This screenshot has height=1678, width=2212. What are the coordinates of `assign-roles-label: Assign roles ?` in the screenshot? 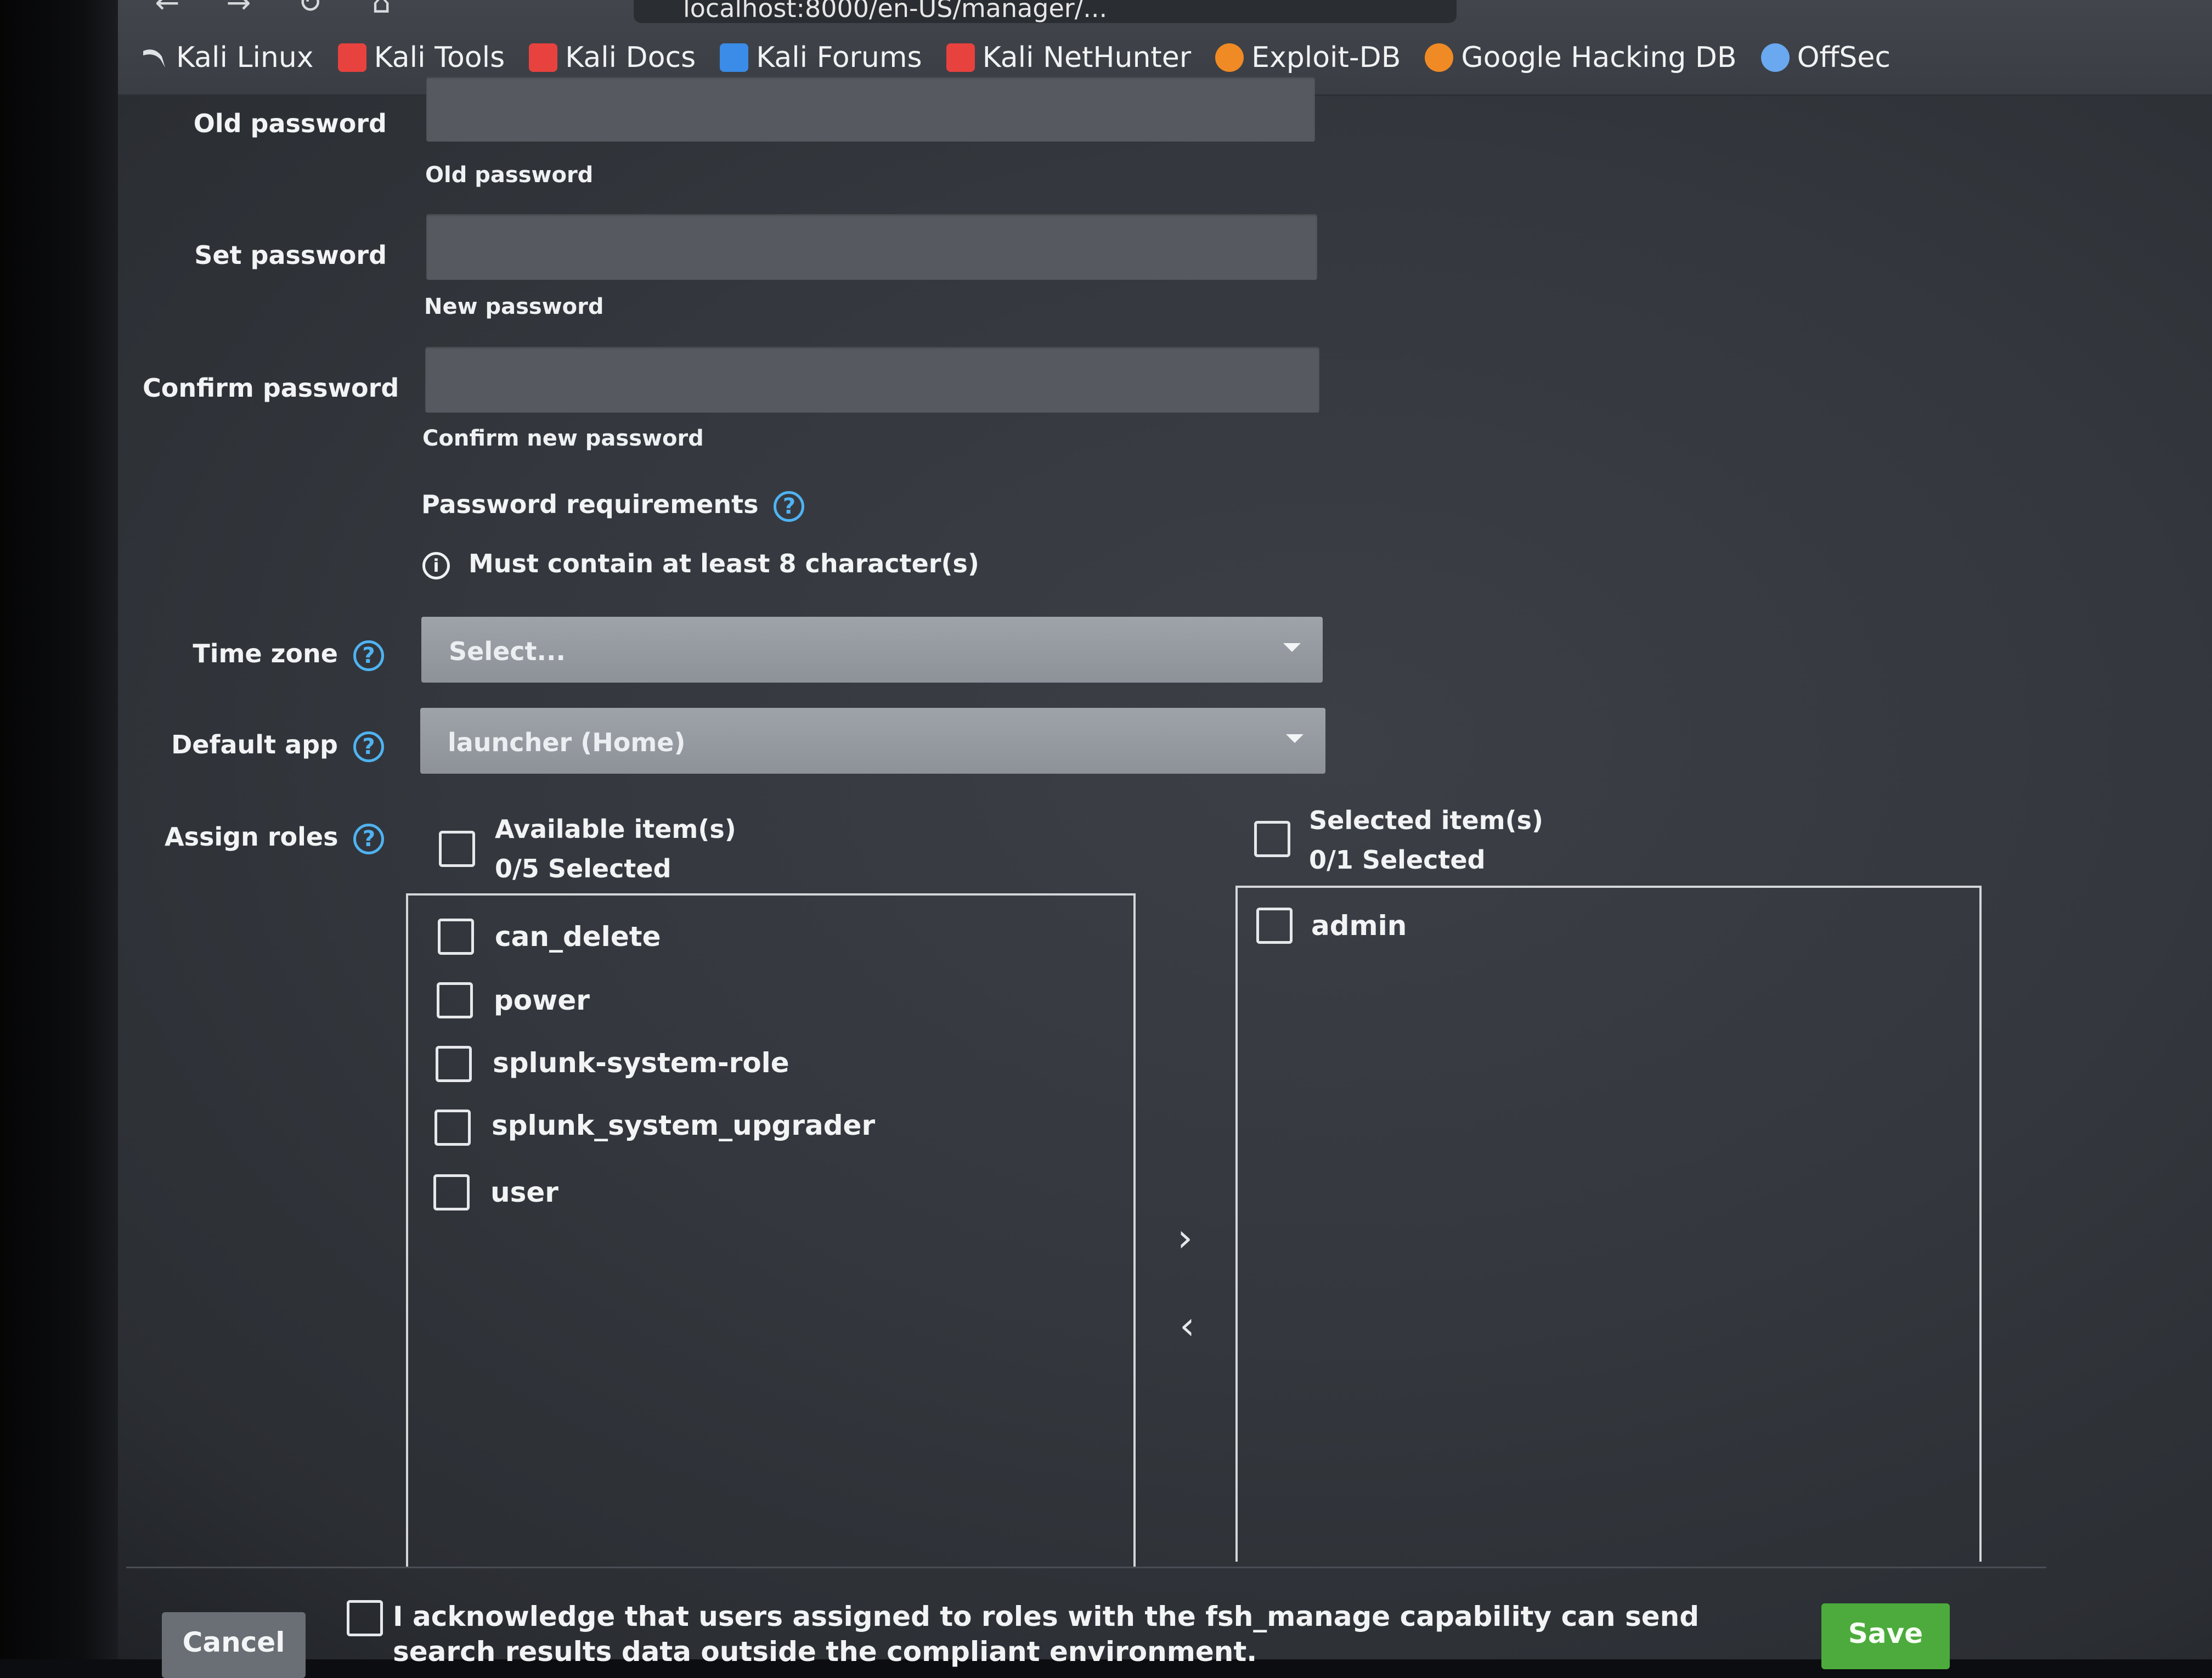 It's located at (275, 838).